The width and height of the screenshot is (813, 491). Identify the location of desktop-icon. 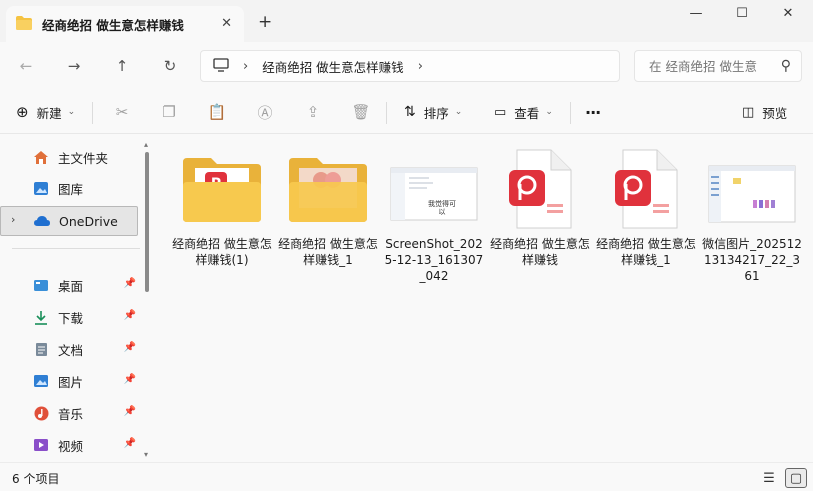
(41, 285).